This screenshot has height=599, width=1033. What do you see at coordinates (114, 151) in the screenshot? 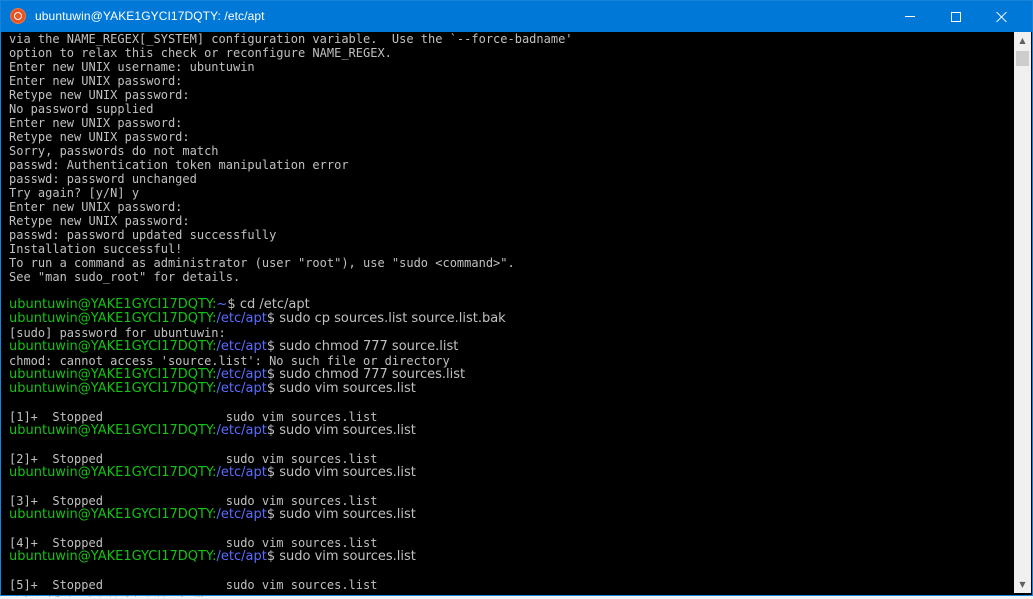
I see `terminal-output-line: Sorry, passwords do not match` at bounding box center [114, 151].